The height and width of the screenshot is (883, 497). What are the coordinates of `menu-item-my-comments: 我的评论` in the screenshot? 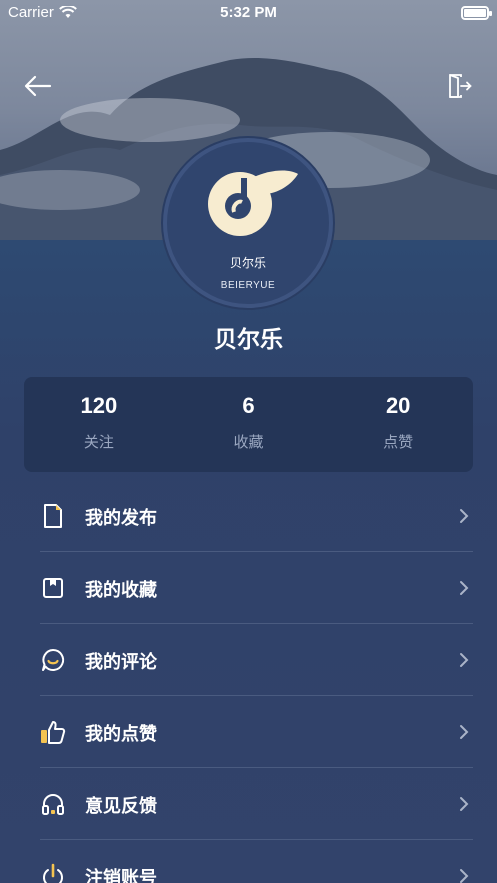 It's located at (248, 660).